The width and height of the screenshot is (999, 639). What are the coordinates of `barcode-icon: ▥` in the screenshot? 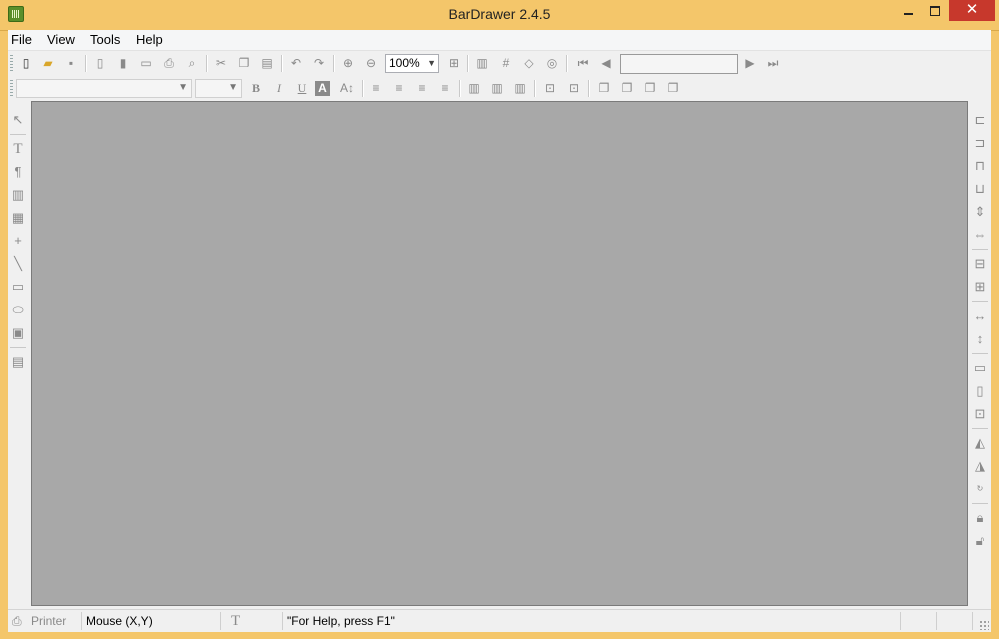 It's located at (474, 88).